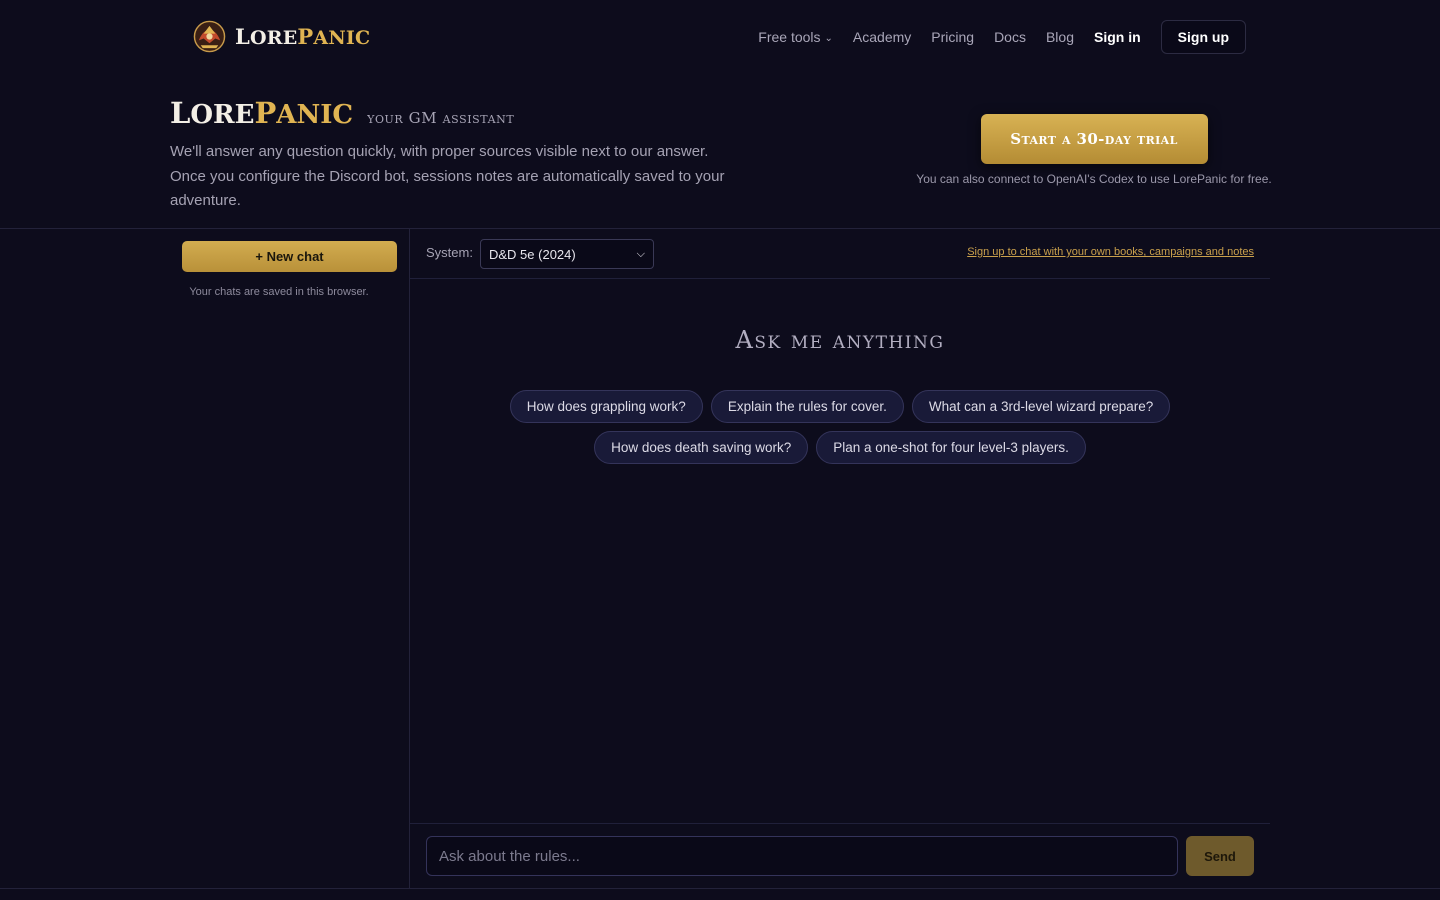 Image resolution: width=1440 pixels, height=900 pixels. Describe the element at coordinates (532, 254) in the screenshot. I see `system-select-value: D&D 5e (2024)` at that location.